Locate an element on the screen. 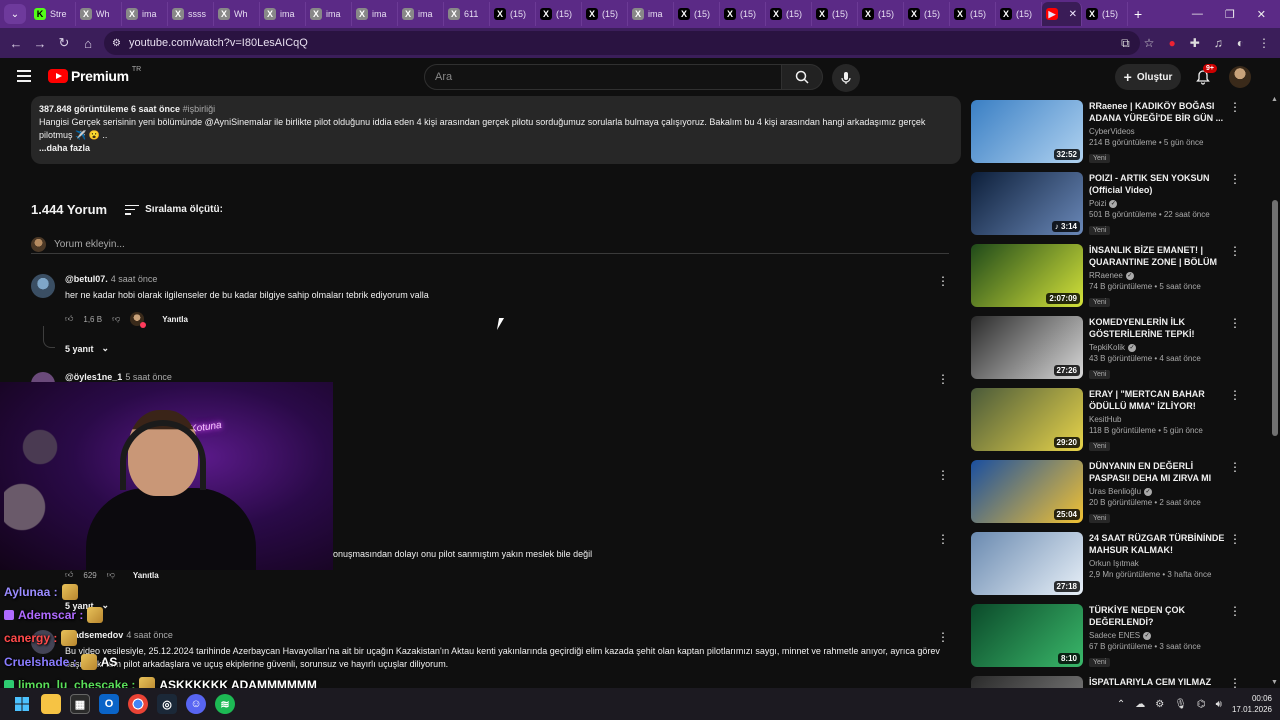  youtube-logo: Premium TR is located at coordinates (94, 75).